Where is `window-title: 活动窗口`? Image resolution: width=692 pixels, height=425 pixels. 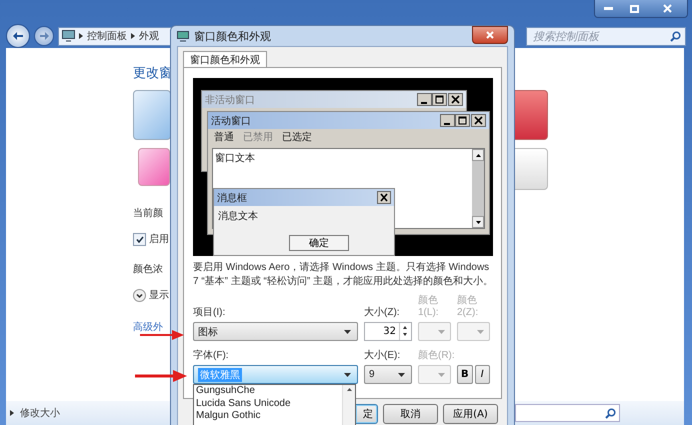 window-title: 活动窗口 is located at coordinates (231, 121).